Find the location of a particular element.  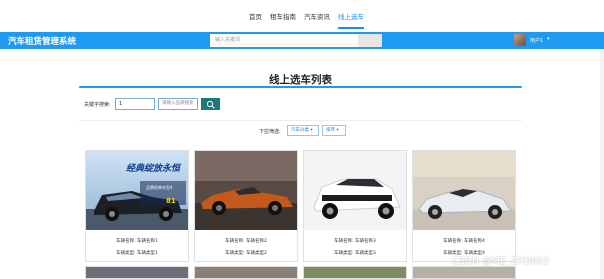

nav-active-indicator is located at coordinates (351, 28).